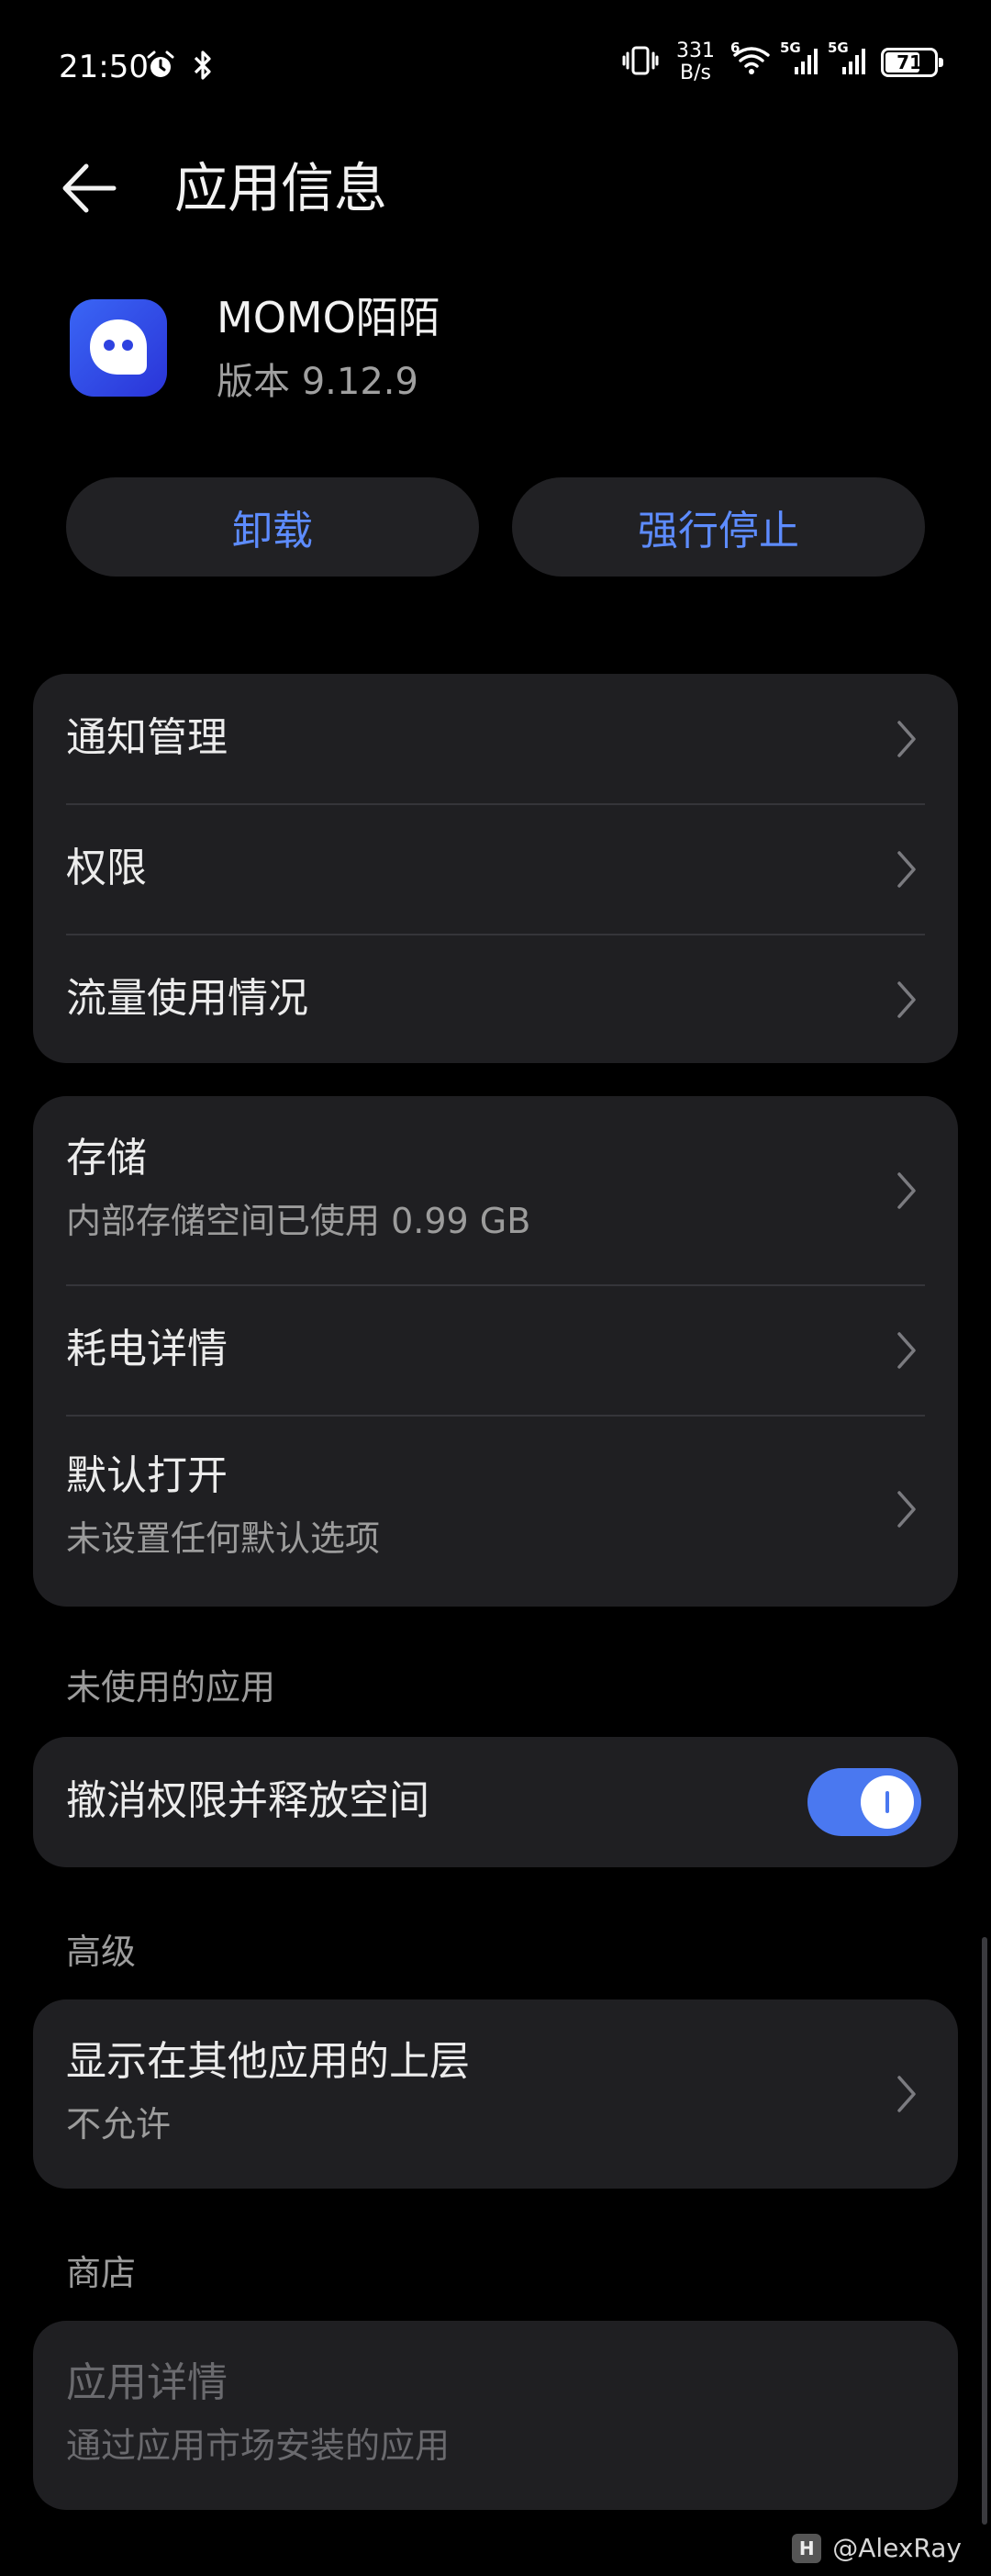 The height and width of the screenshot is (2576, 991). I want to click on settings-group-unused: 撤消权限并释放空间, so click(495, 1802).